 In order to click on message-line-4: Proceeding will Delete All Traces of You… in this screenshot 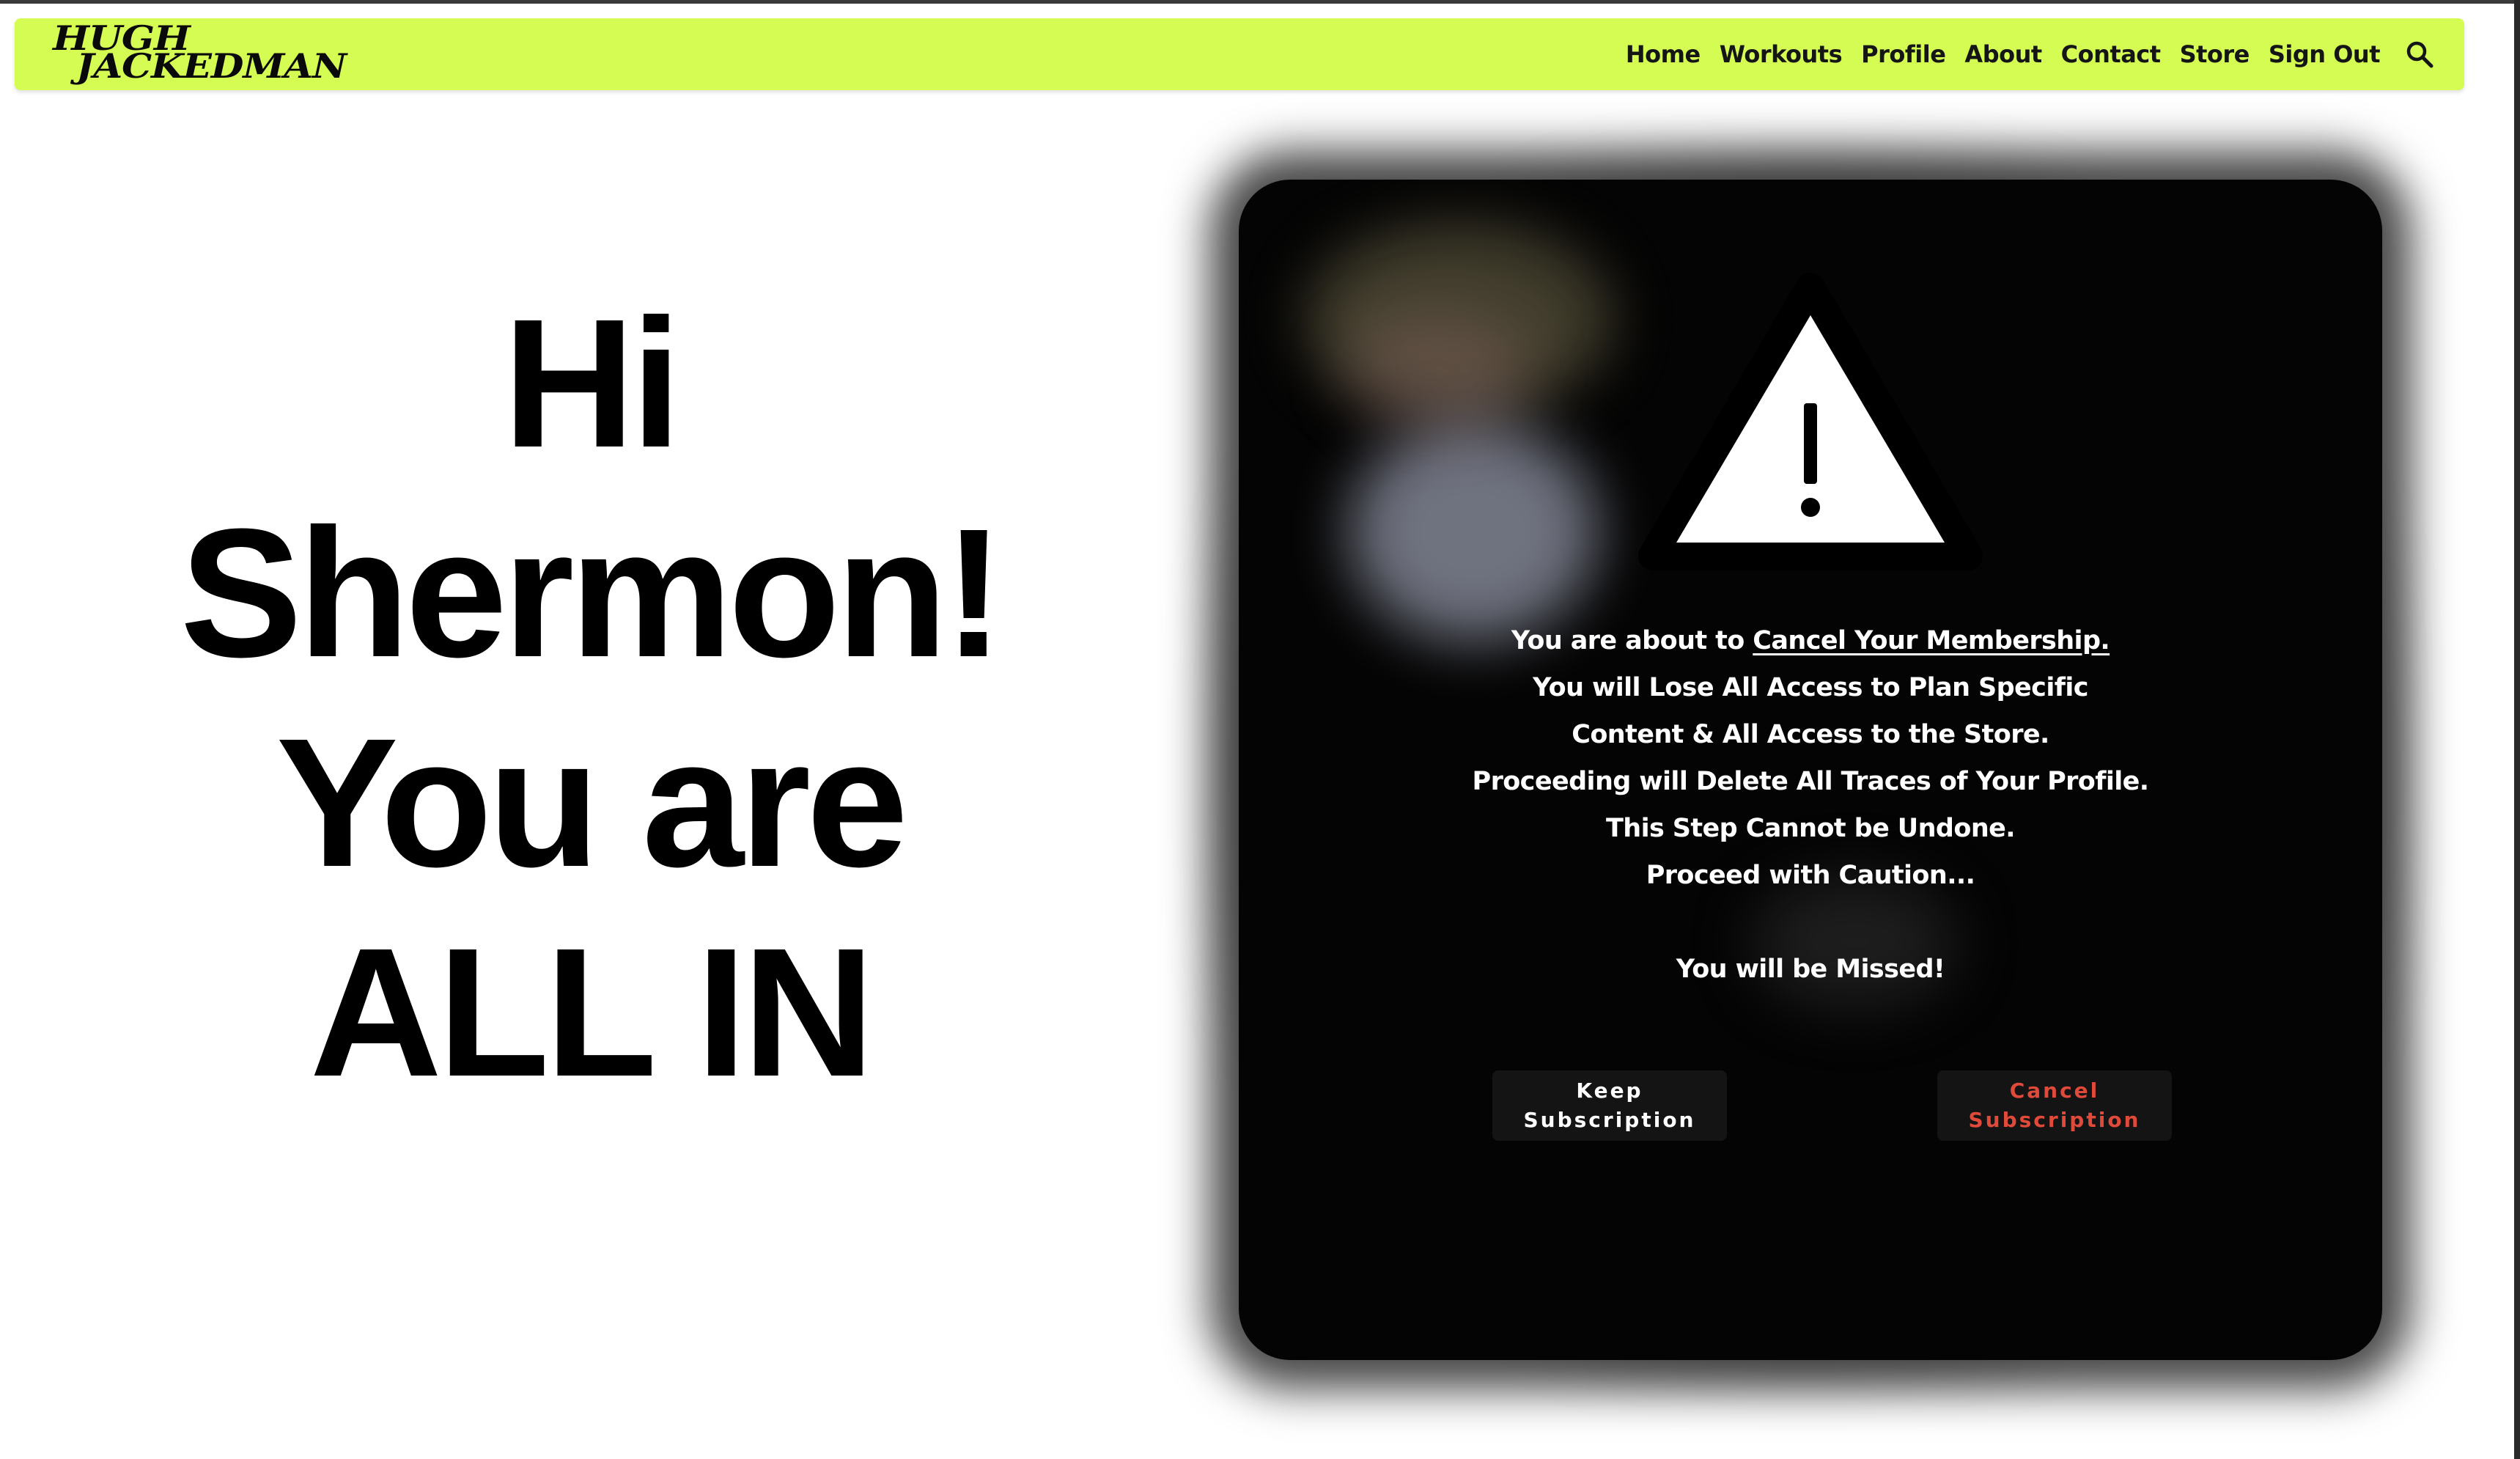, I will do `click(1811, 781)`.